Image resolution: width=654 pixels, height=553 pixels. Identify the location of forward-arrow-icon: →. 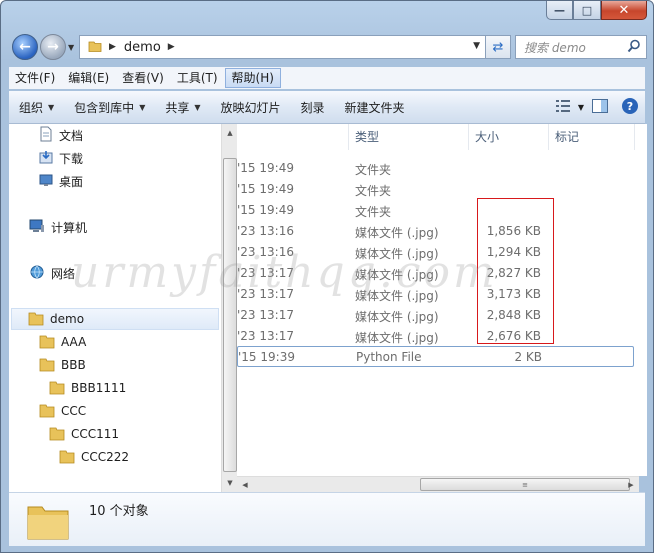
(53, 47).